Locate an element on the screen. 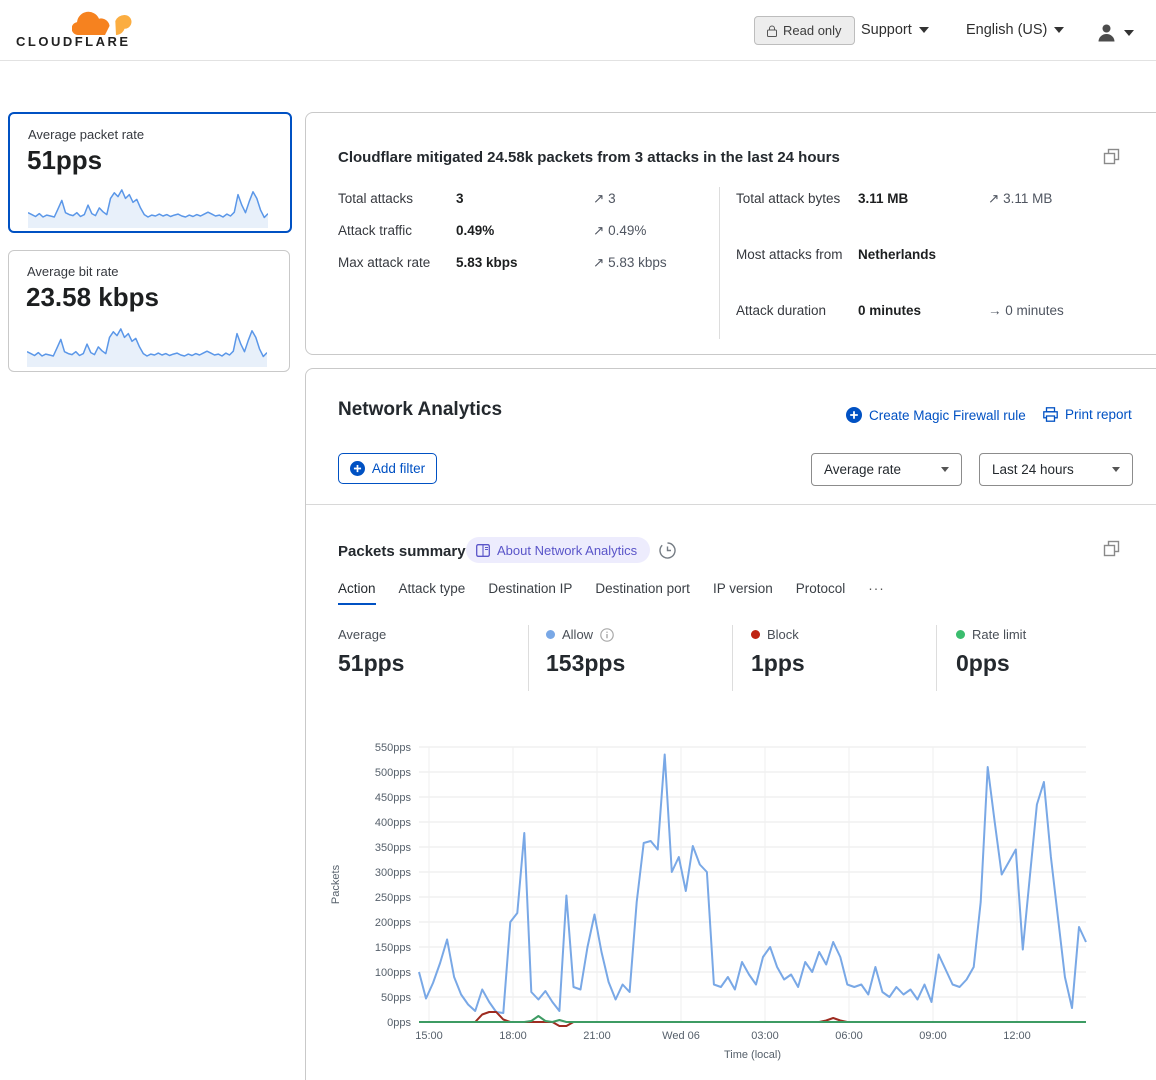 The height and width of the screenshot is (1080, 1156). stat-label: Average is located at coordinates (362, 634).